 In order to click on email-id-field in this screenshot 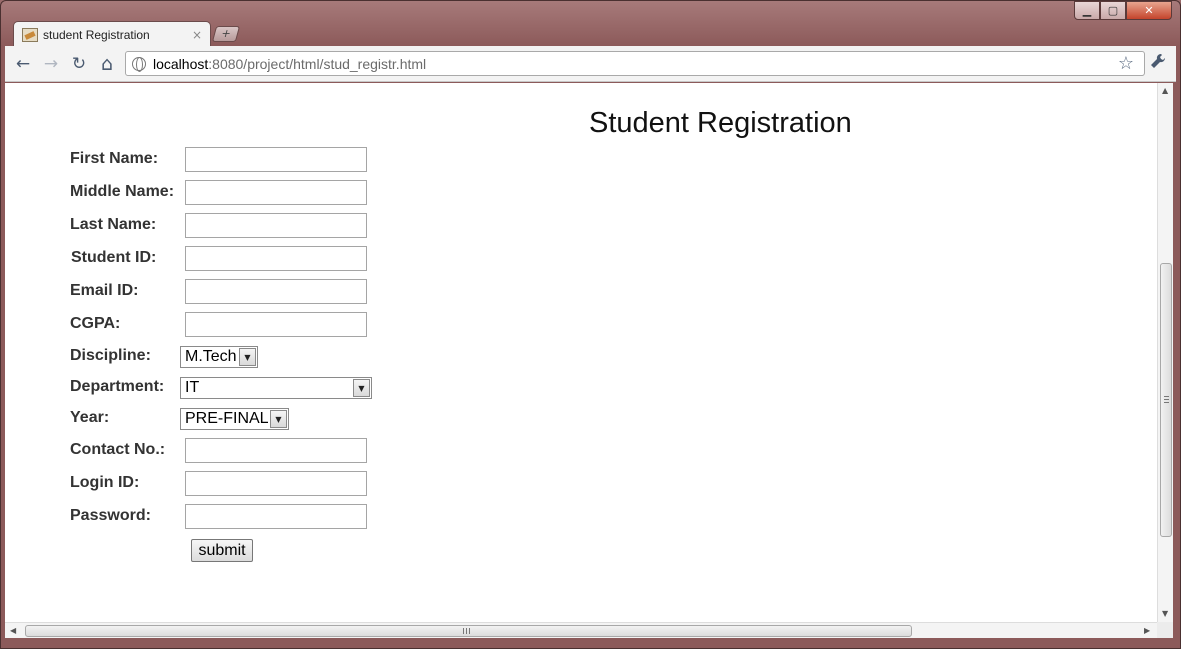, I will do `click(276, 291)`.